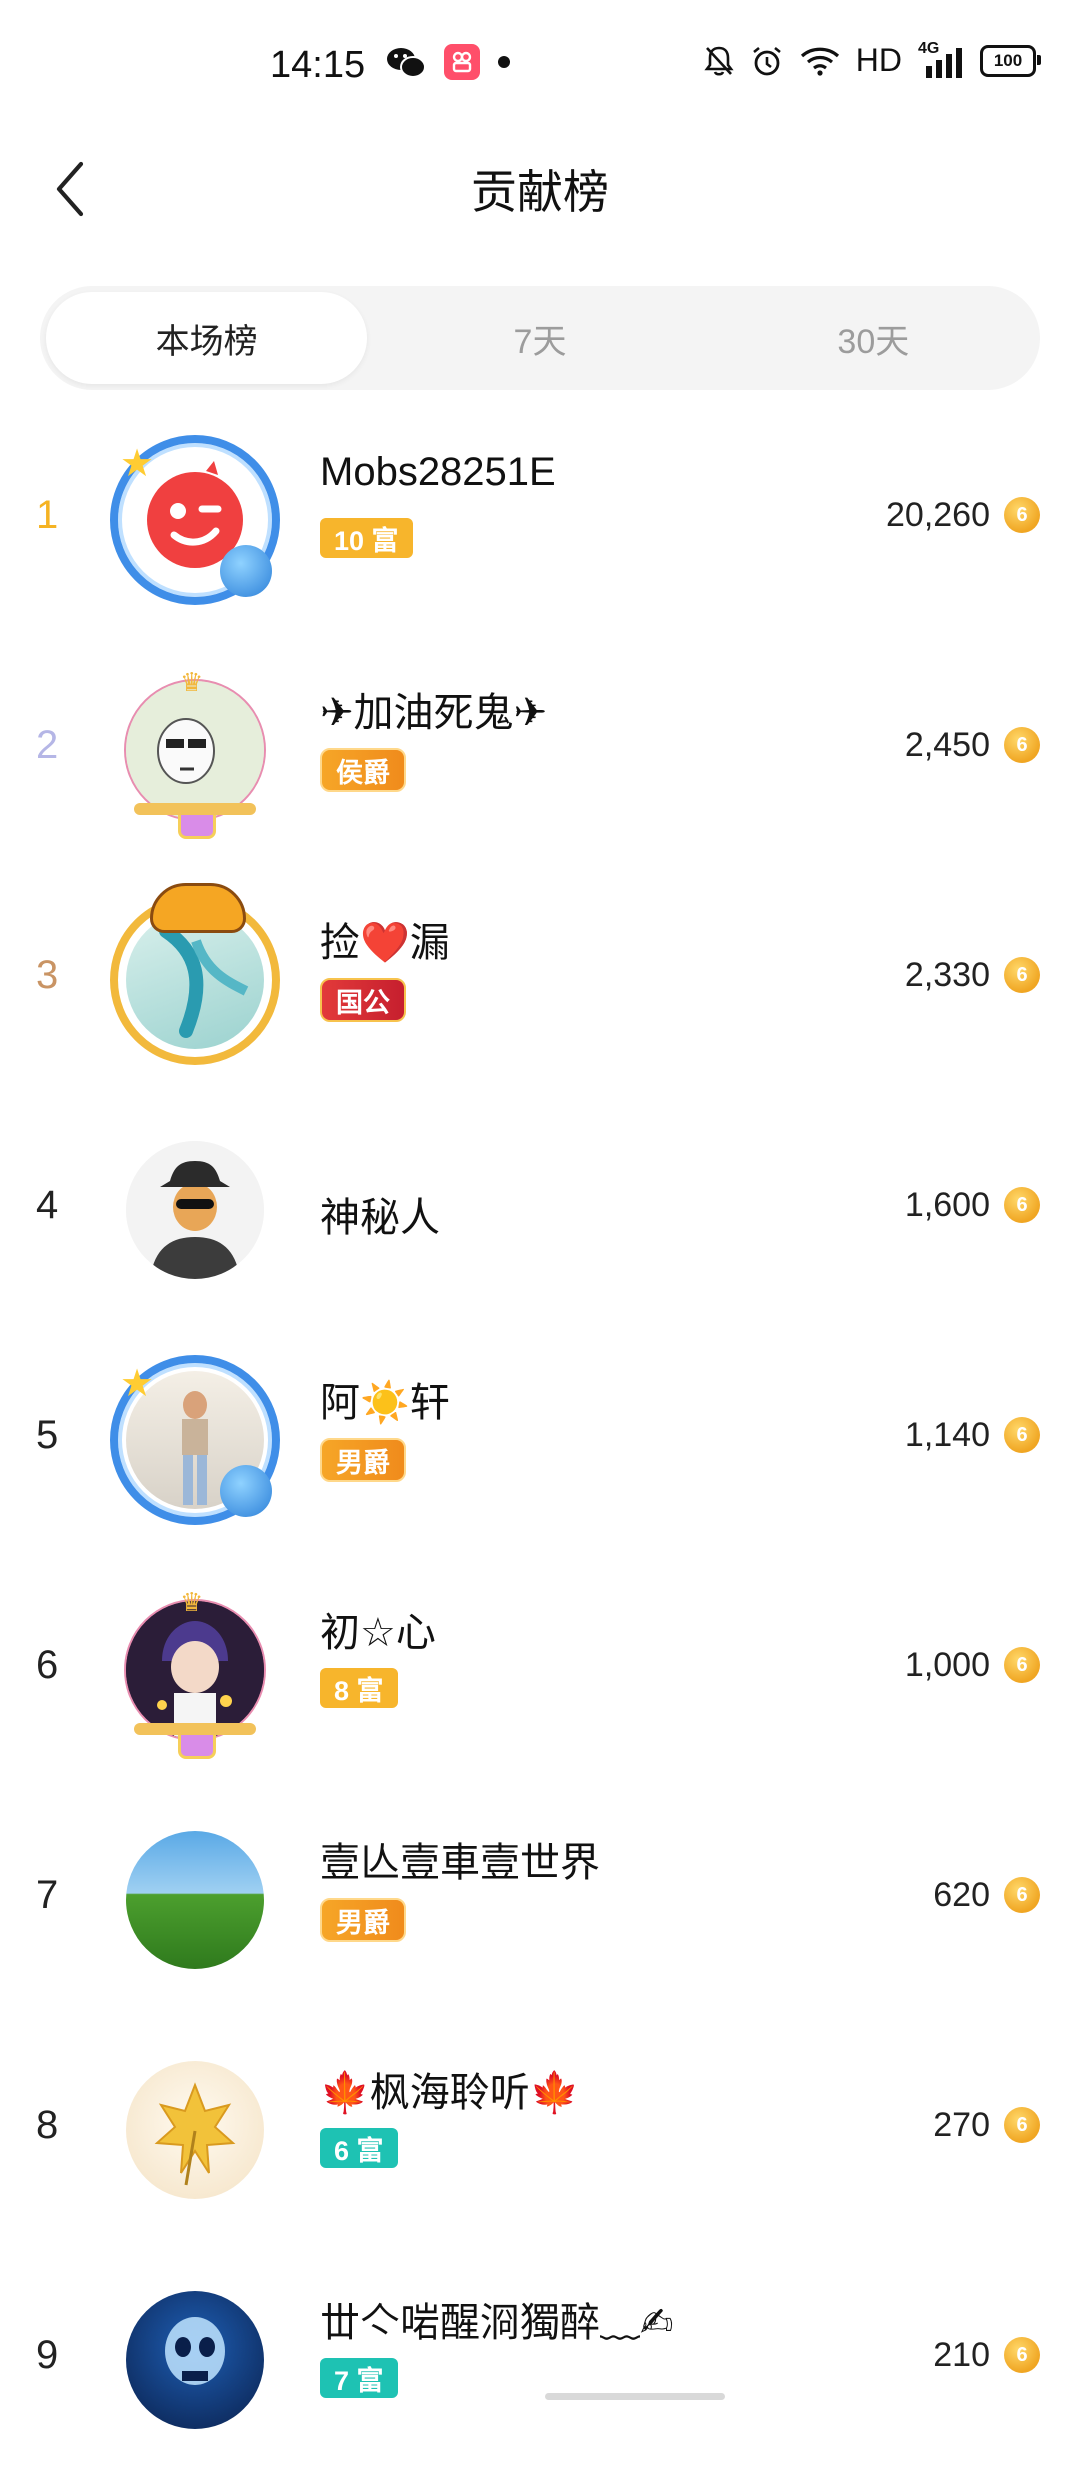 This screenshot has width=1080, height=2470. What do you see at coordinates (385, 943) in the screenshot?
I see `user-name: 捡❤️漏` at bounding box center [385, 943].